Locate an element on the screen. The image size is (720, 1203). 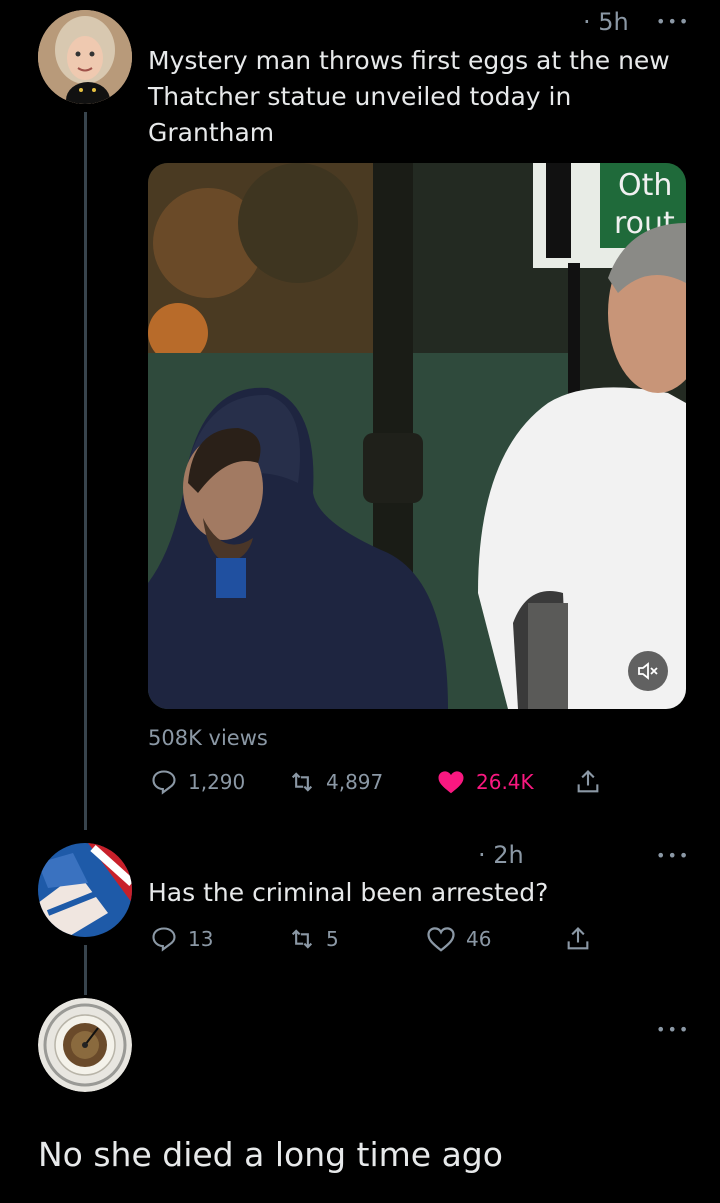
retweet-count: 4,897 is located at coordinates (355, 782).